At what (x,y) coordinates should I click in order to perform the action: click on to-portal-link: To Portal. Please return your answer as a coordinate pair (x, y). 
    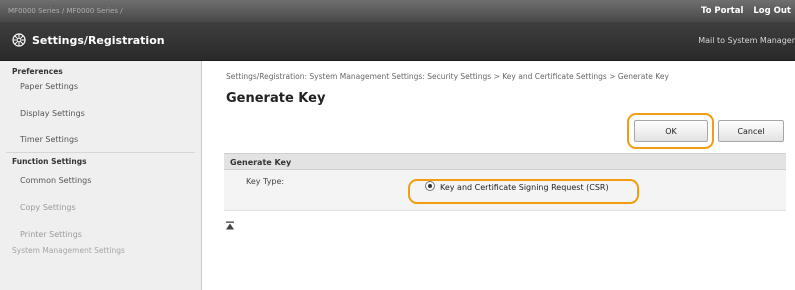
    Looking at the image, I should click on (722, 11).